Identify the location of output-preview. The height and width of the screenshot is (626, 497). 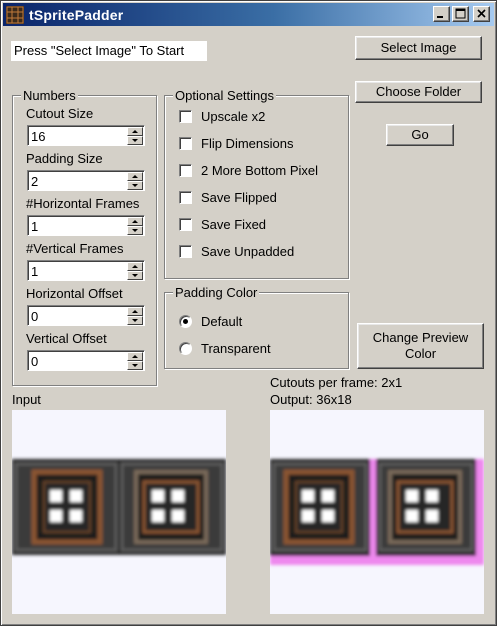
(377, 512).